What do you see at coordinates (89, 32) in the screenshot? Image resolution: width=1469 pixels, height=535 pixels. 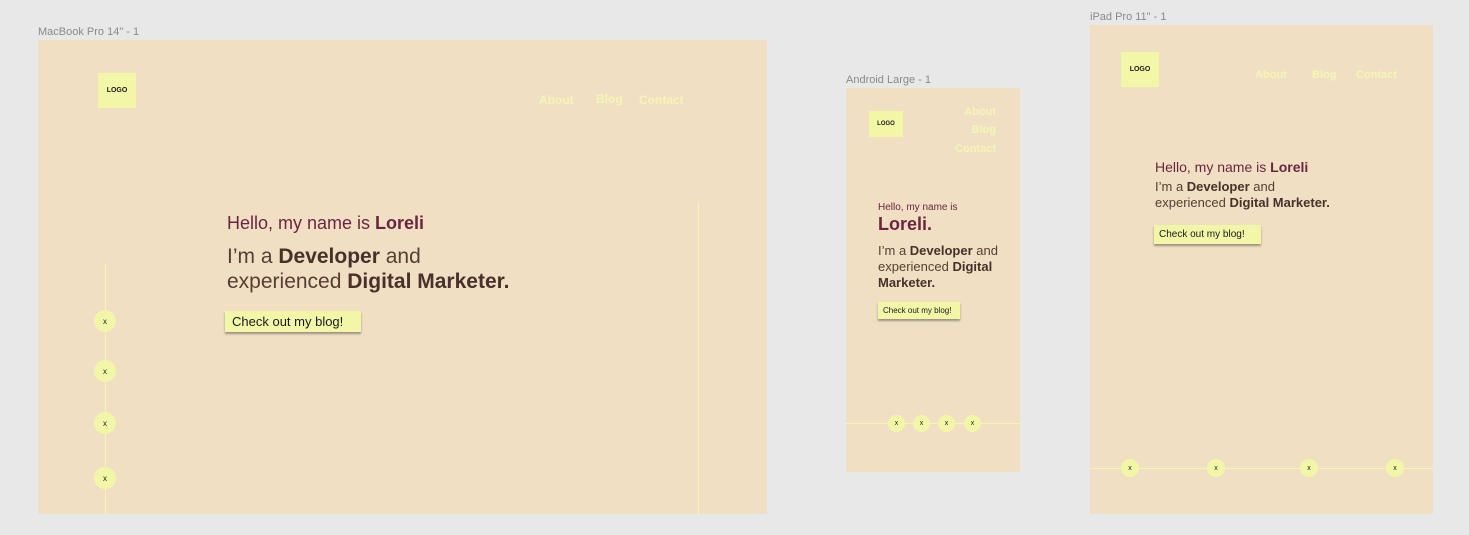 I see `macbook-frame-label: MacBook Pro 14" - 1` at bounding box center [89, 32].